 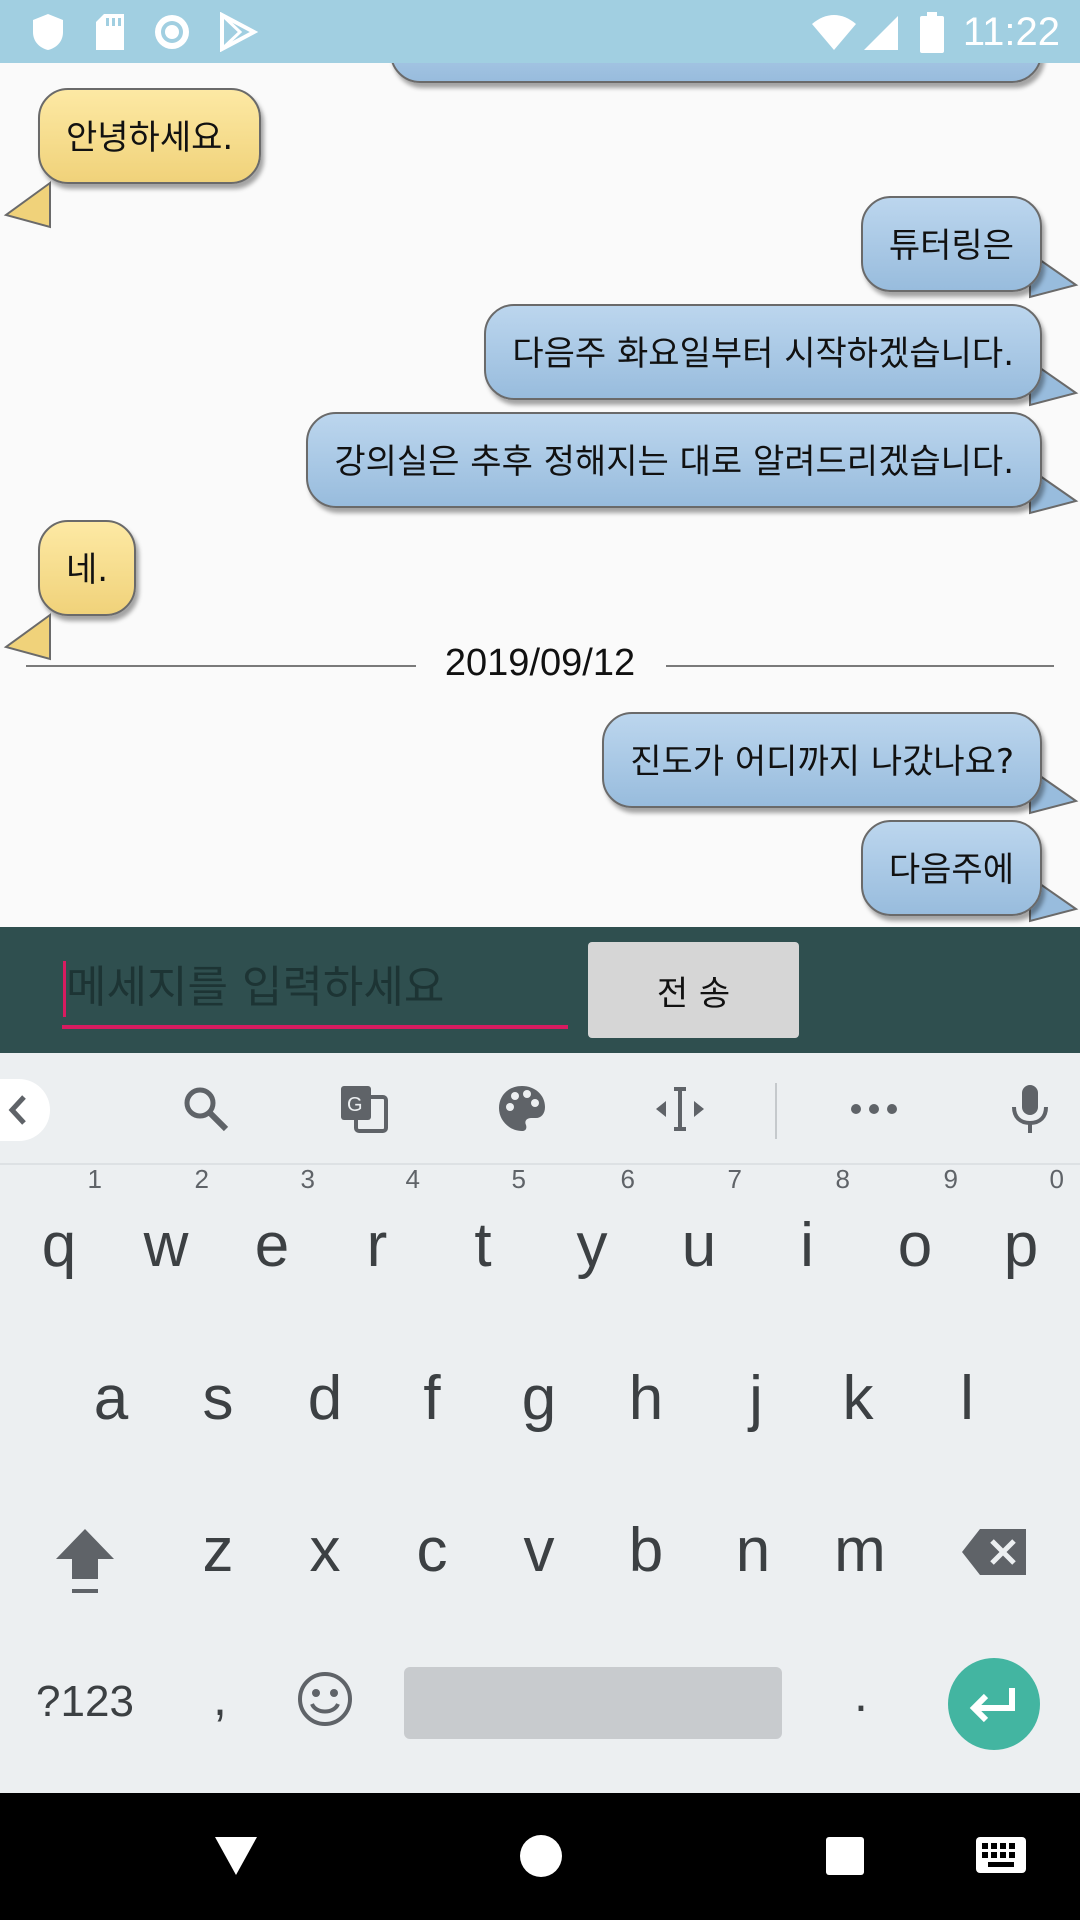 I want to click on chat-bubble-outgoing: 다음주에, so click(x=951, y=868).